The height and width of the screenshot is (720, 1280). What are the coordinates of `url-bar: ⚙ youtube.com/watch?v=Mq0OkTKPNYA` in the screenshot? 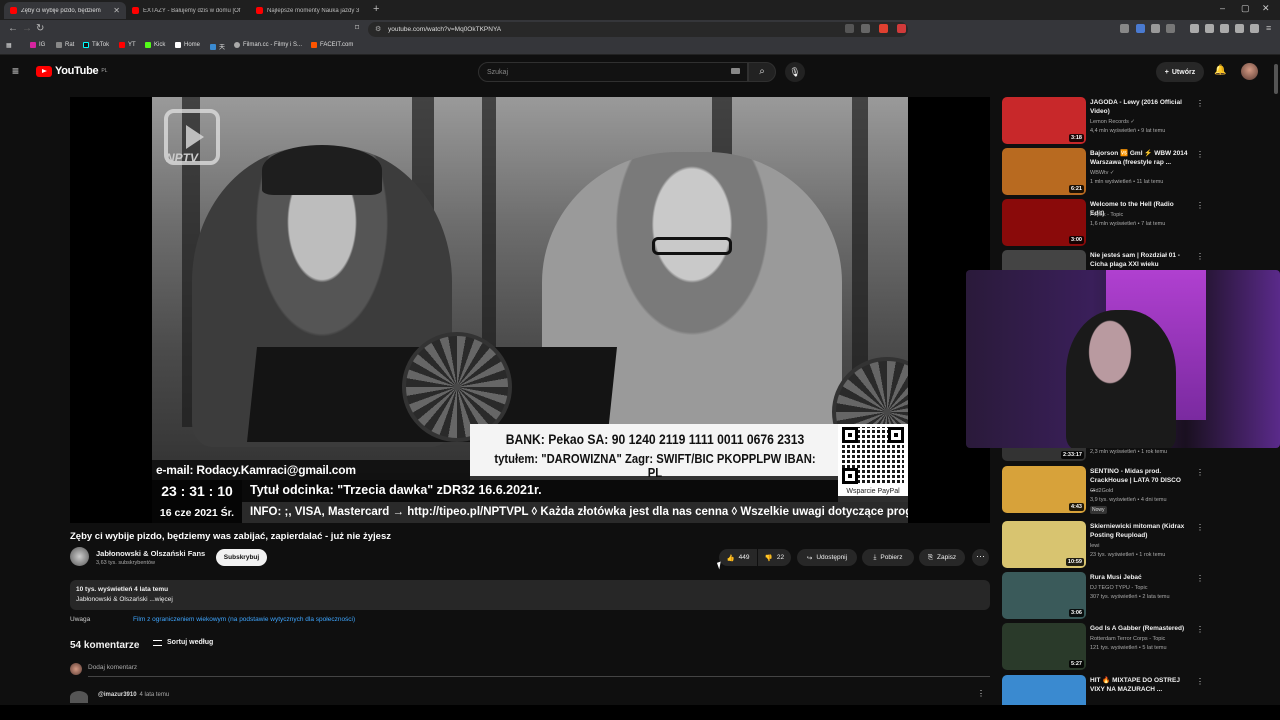 It's located at (638, 29).